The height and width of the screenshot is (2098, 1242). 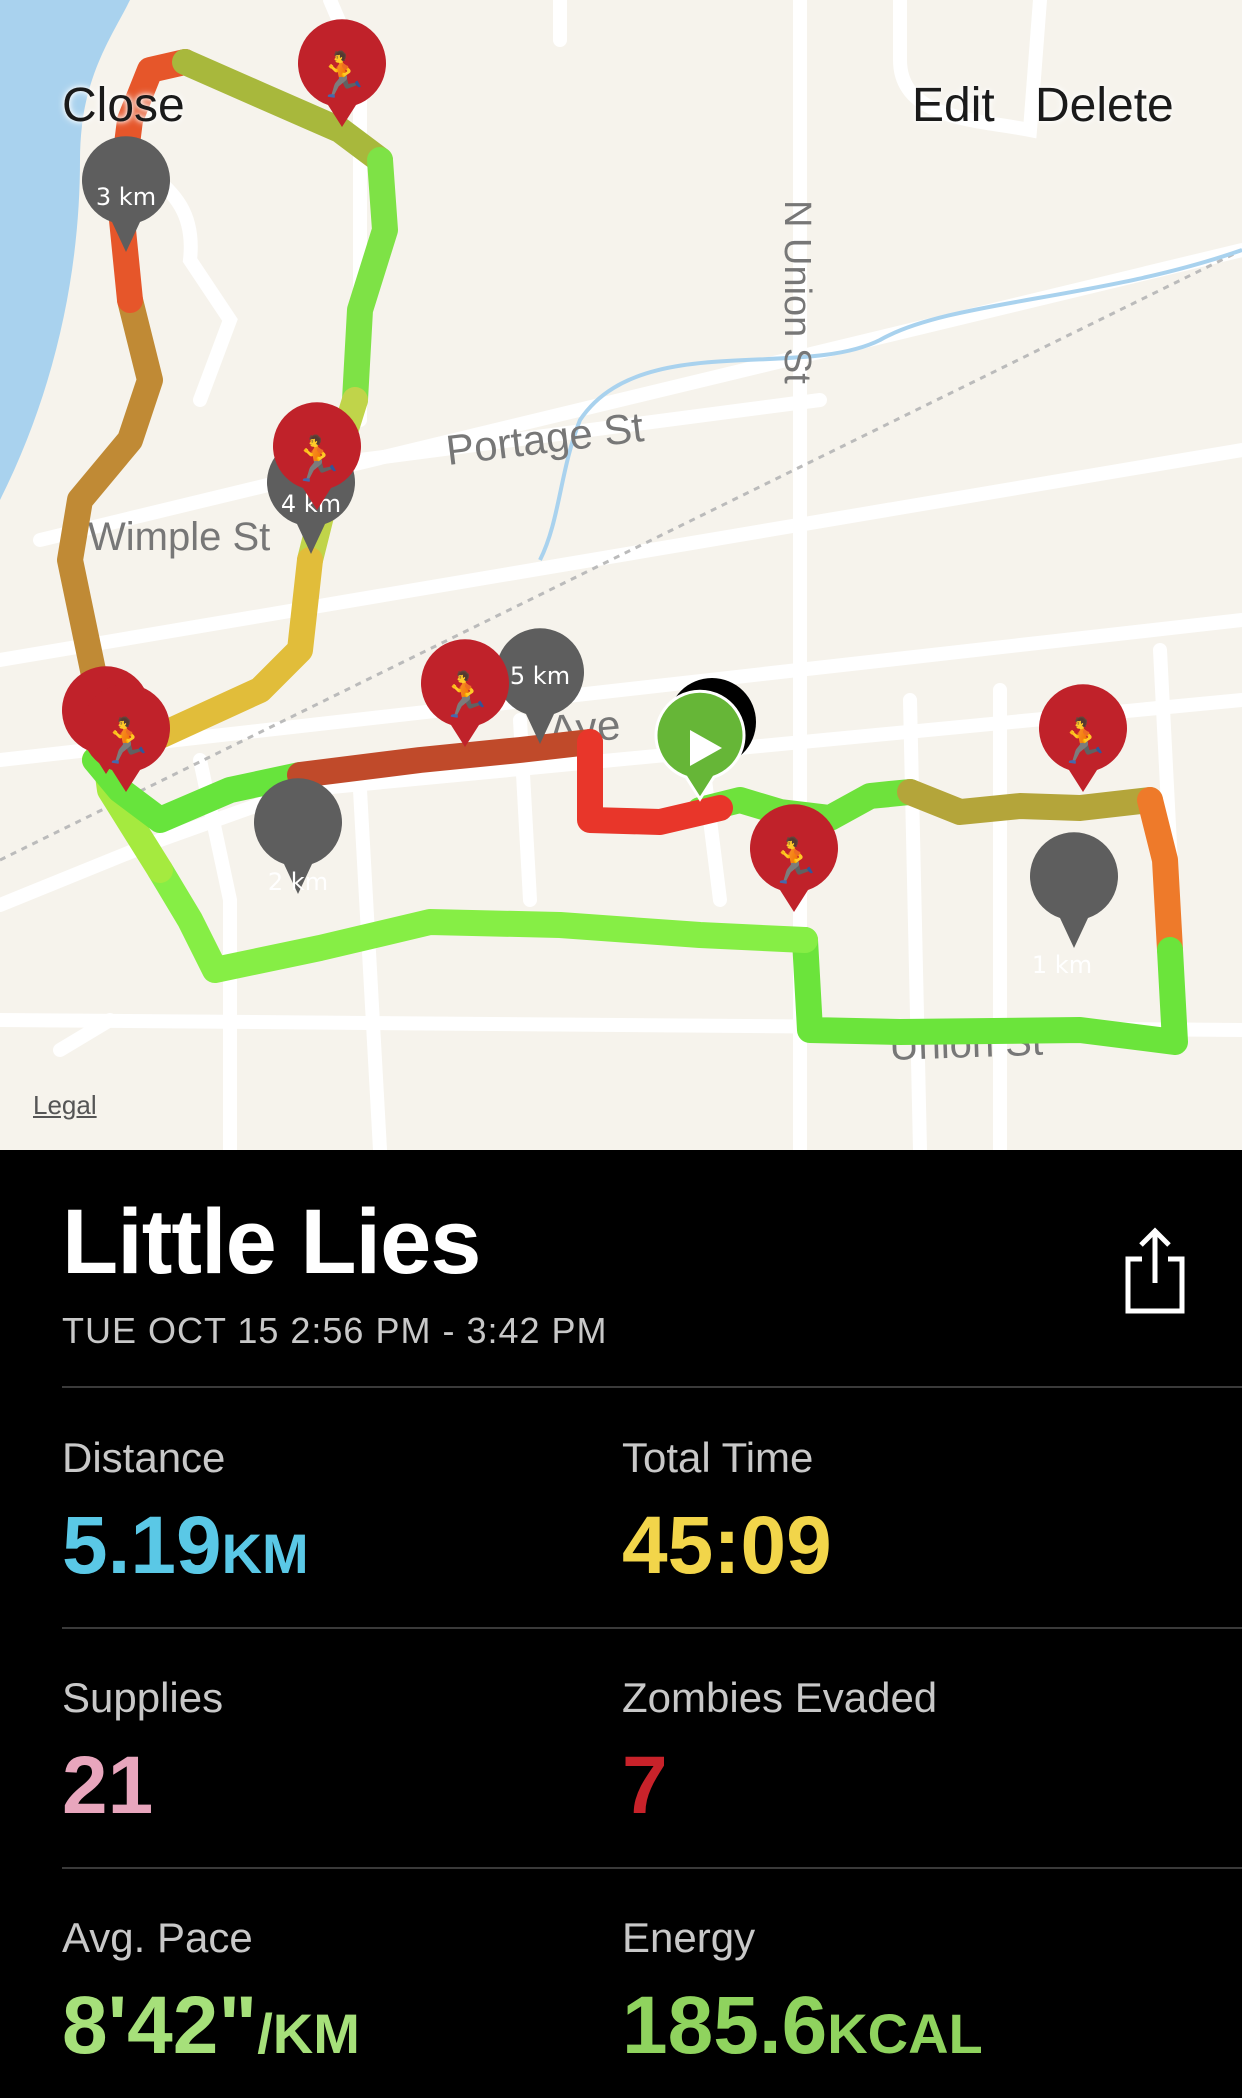 I want to click on svg-text: 1 km, so click(x=1062, y=965).